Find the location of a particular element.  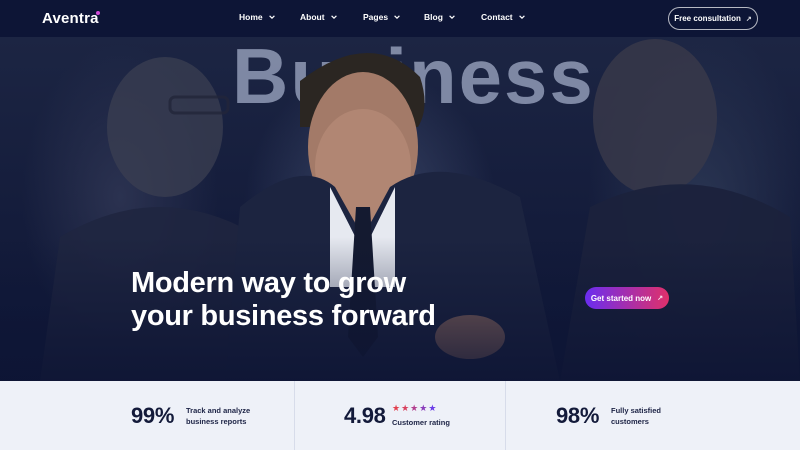

stat-description: Customer rating is located at coordinates (421, 422).